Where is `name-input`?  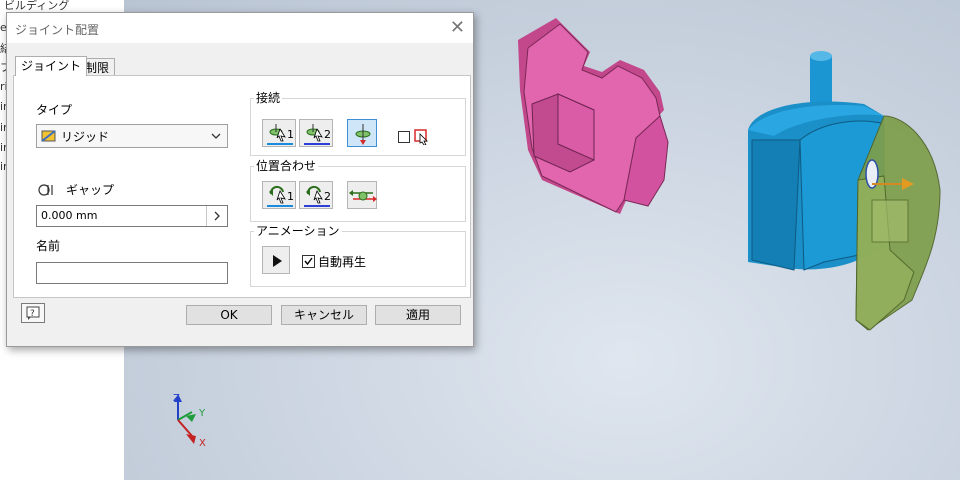 name-input is located at coordinates (132, 273).